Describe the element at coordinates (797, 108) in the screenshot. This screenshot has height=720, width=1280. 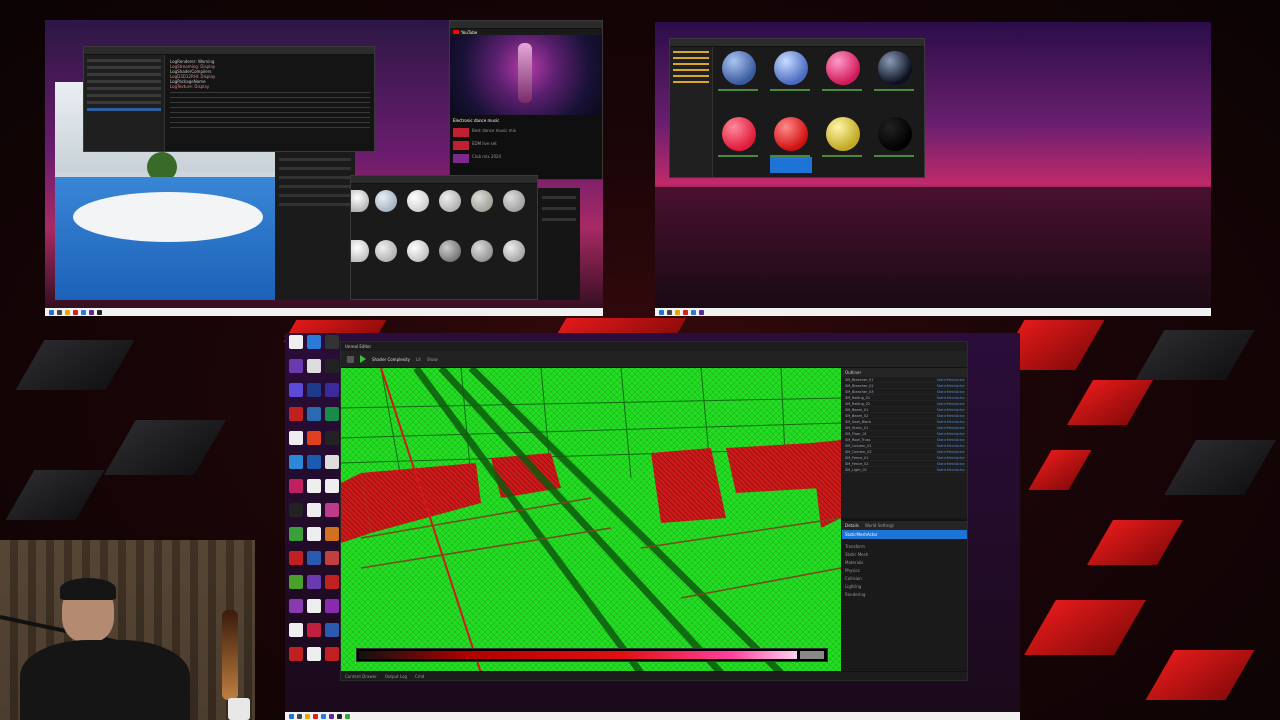
I see `content-browser-window: Content Browser` at that location.